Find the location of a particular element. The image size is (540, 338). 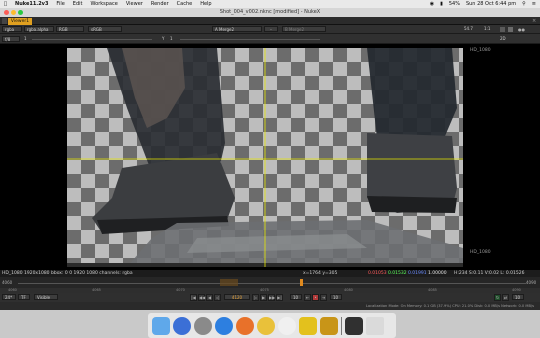

zoom-value: 54.7 is located at coordinates (471, 29).